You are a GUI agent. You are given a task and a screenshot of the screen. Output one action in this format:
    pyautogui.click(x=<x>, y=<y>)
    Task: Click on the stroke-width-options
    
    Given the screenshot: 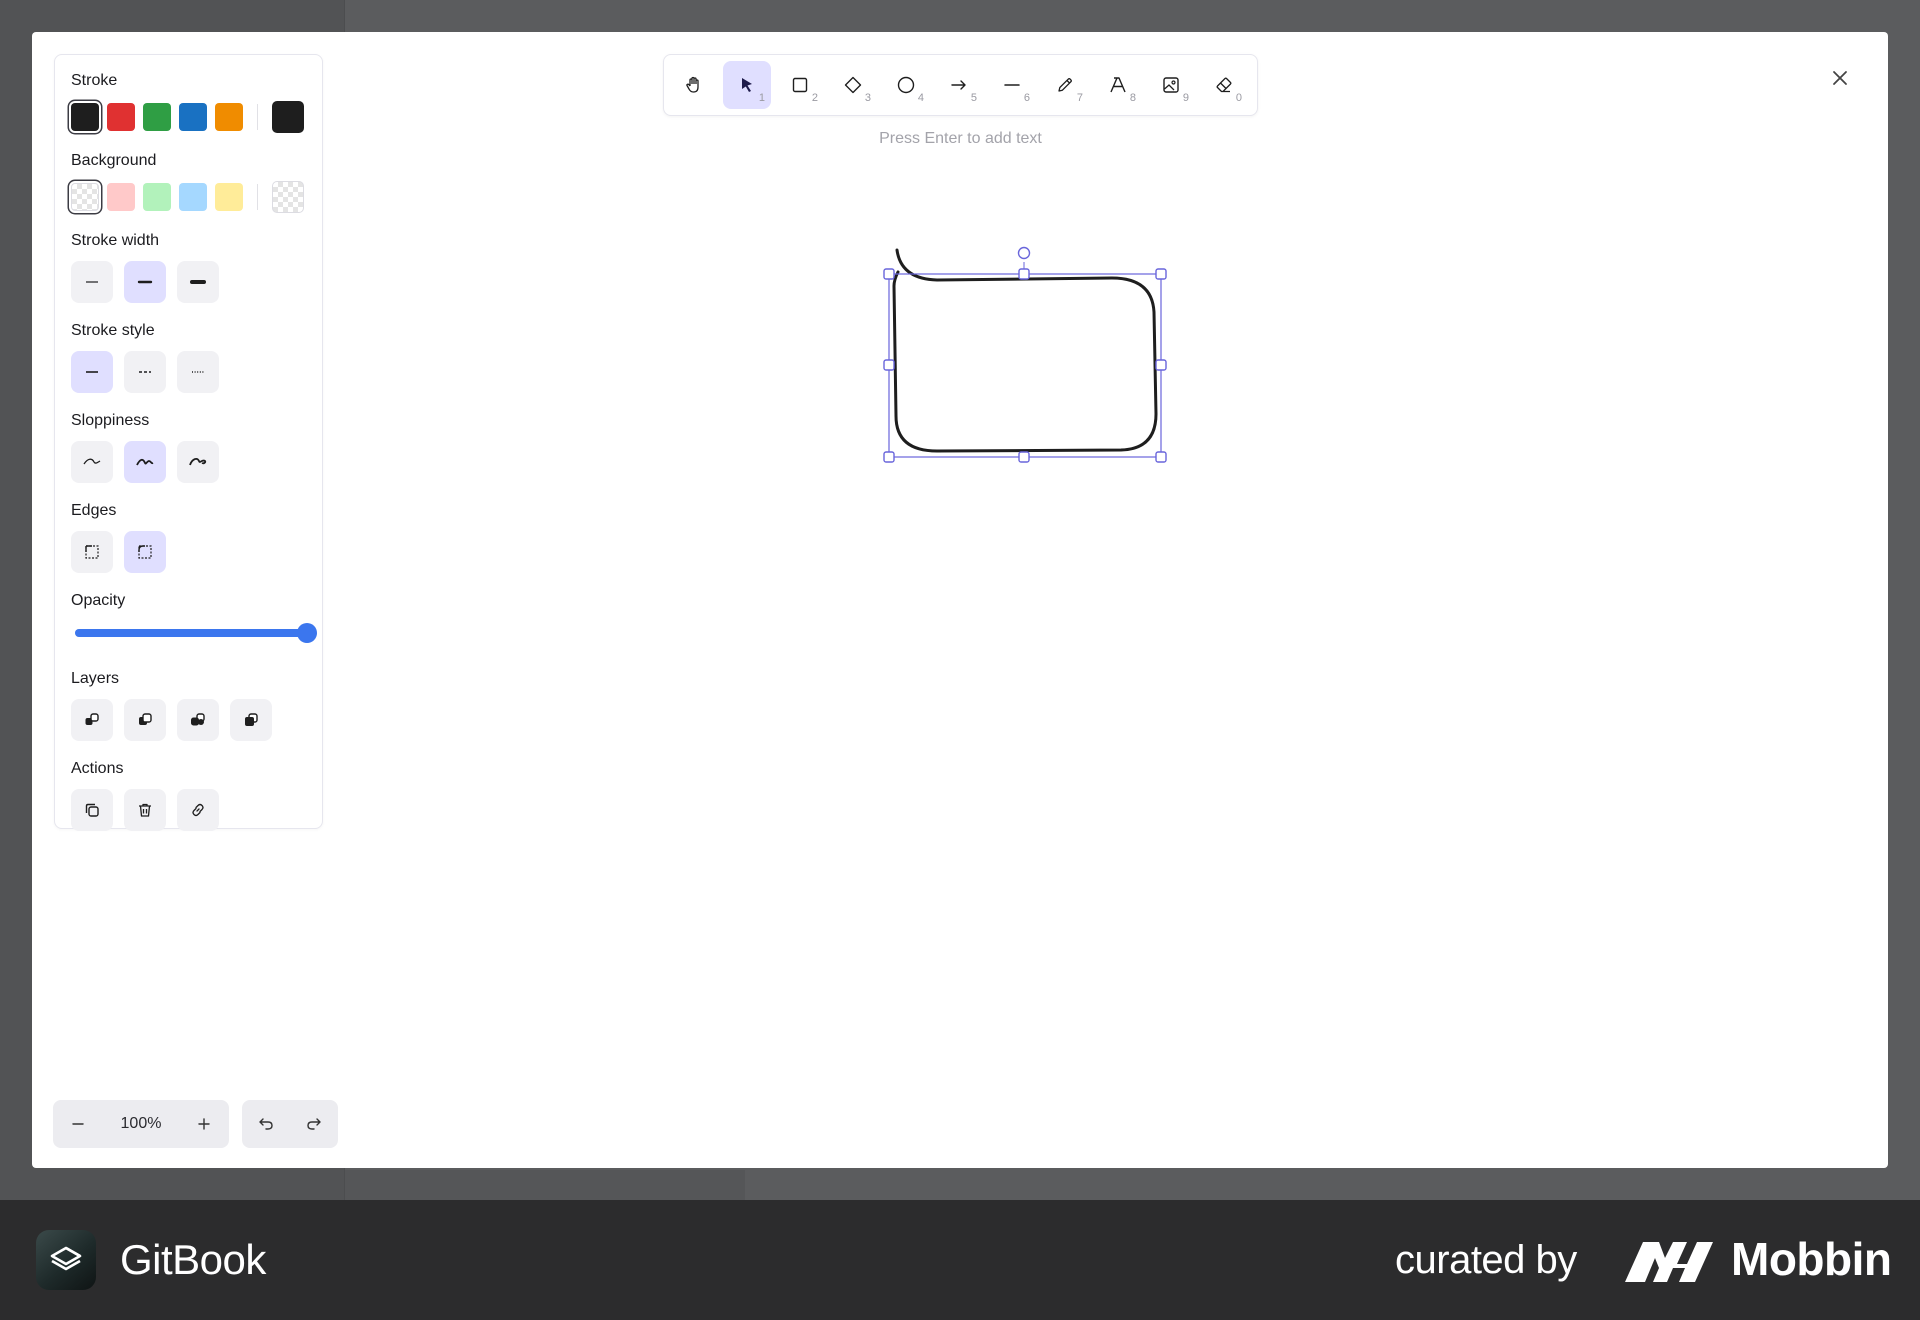 What is the action you would take?
    pyautogui.click(x=196, y=282)
    